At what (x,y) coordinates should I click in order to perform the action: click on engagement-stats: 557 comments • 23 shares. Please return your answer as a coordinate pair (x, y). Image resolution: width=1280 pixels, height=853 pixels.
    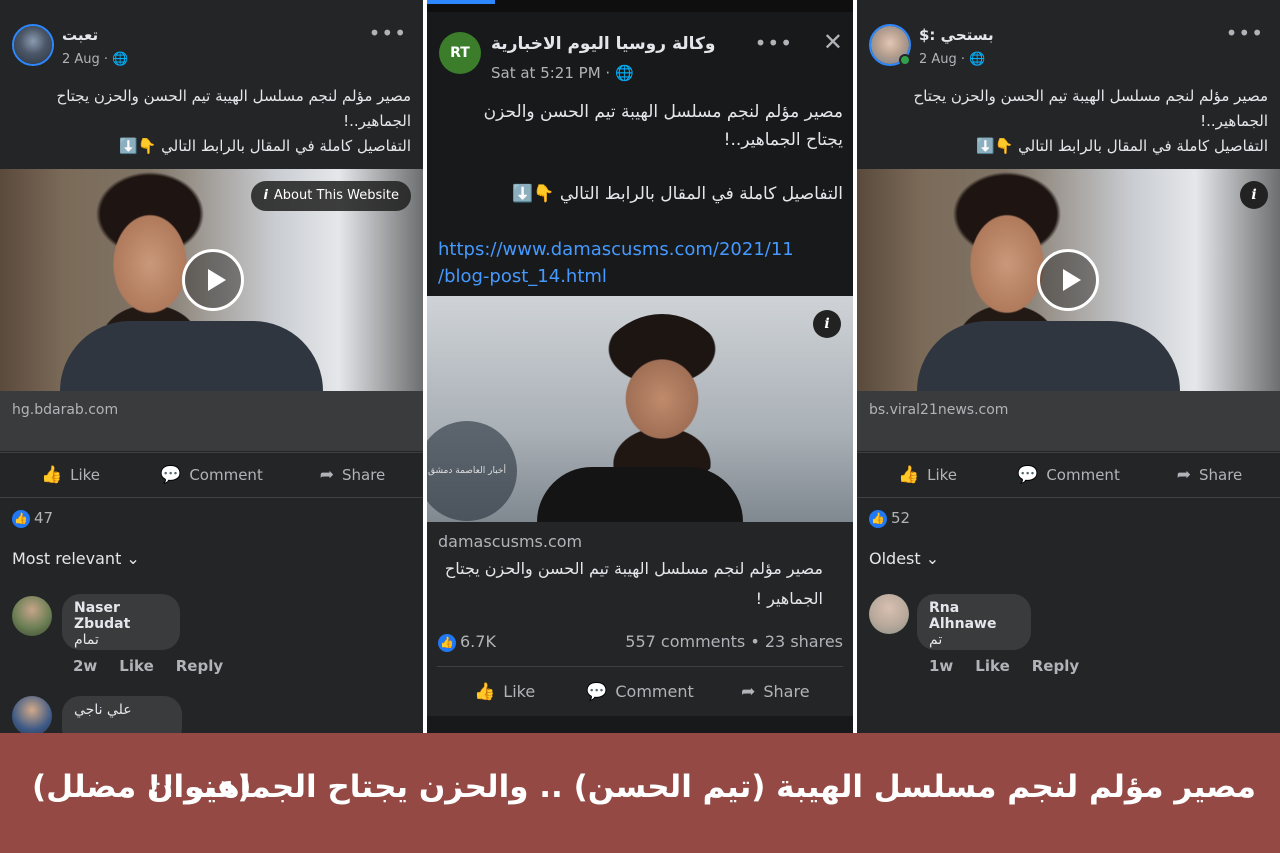
    Looking at the image, I should click on (734, 641).